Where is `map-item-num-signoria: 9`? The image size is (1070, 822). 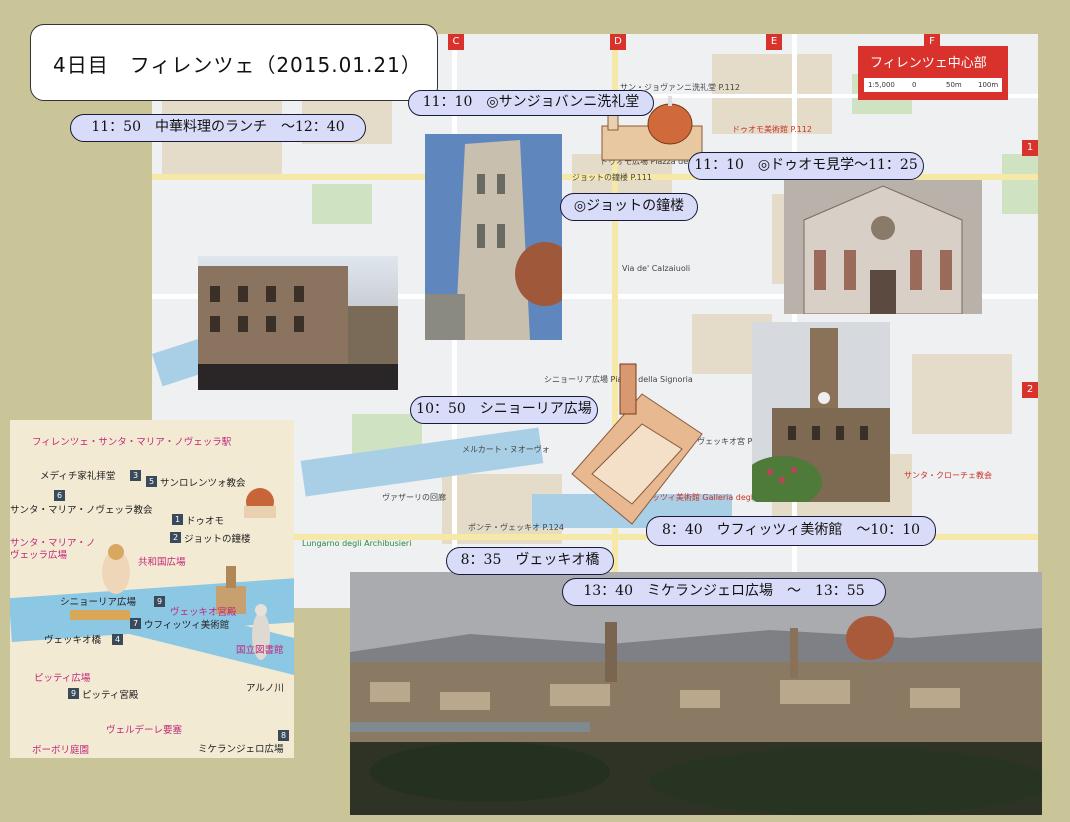 map-item-num-signoria: 9 is located at coordinates (159, 601).